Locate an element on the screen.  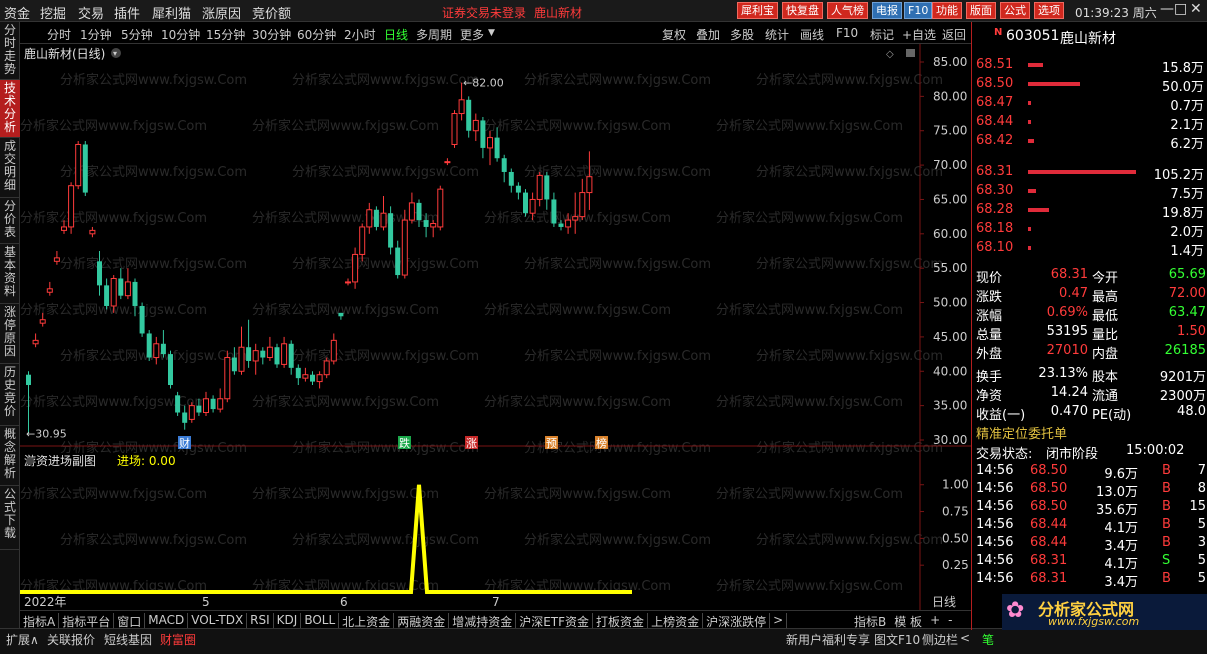
period-60min: 60分钟 is located at coordinates (316, 34).